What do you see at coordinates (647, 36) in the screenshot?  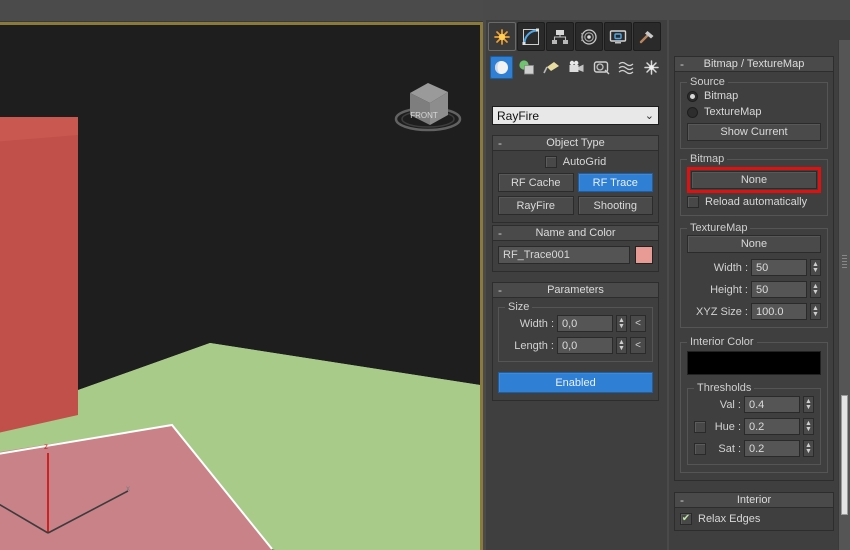 I see `tab-utilities` at bounding box center [647, 36].